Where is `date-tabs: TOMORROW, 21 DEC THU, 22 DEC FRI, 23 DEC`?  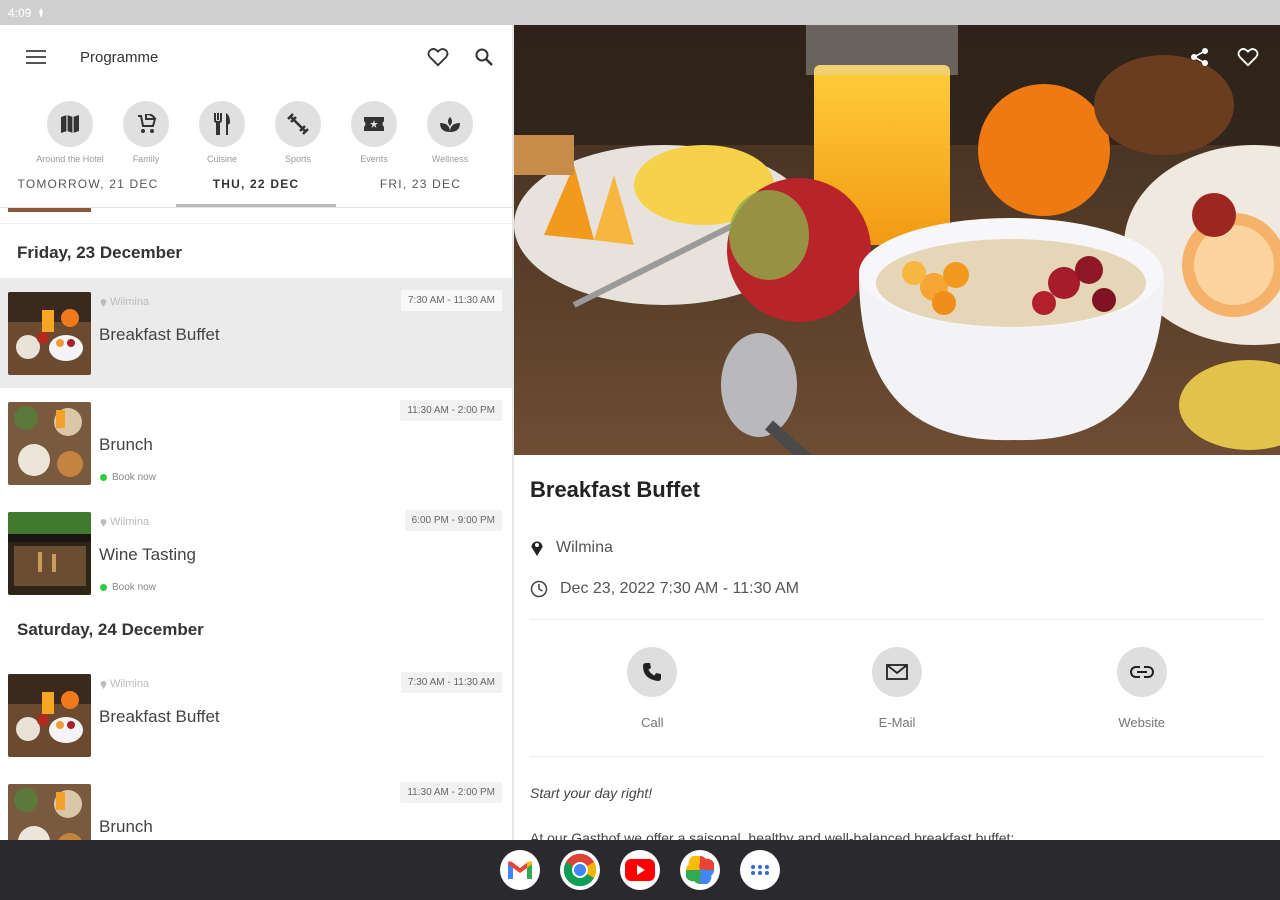 date-tabs: TOMORROW, 21 DEC THU, 22 DEC FRI, 23 DEC is located at coordinates (256, 190).